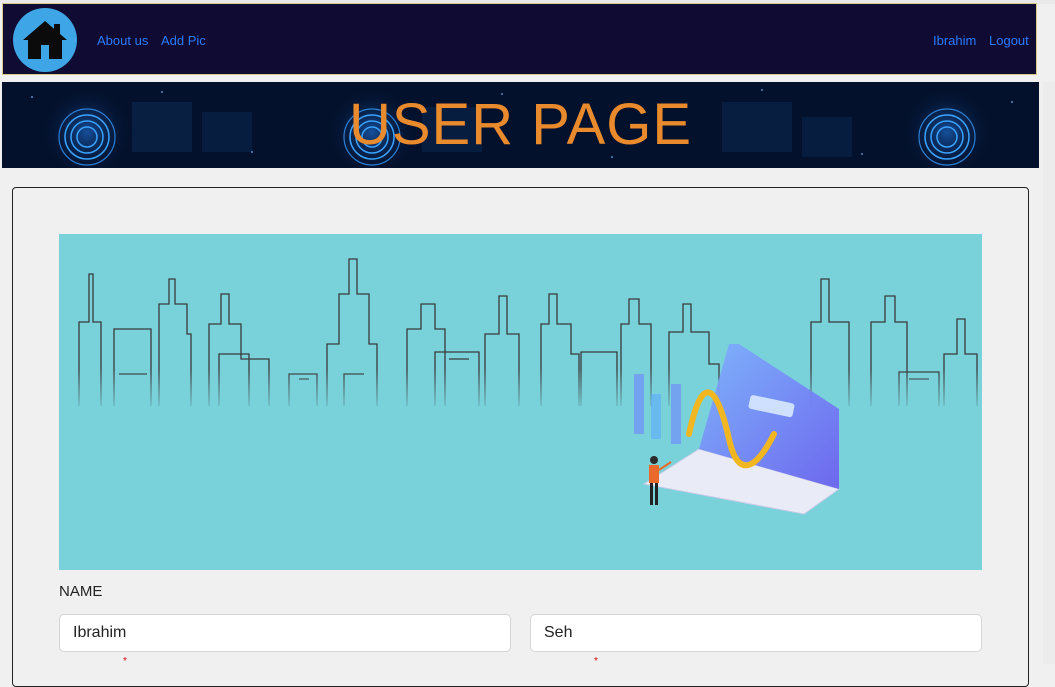 The height and width of the screenshot is (687, 1055). Describe the element at coordinates (81, 591) in the screenshot. I see `name-label: NAME` at that location.